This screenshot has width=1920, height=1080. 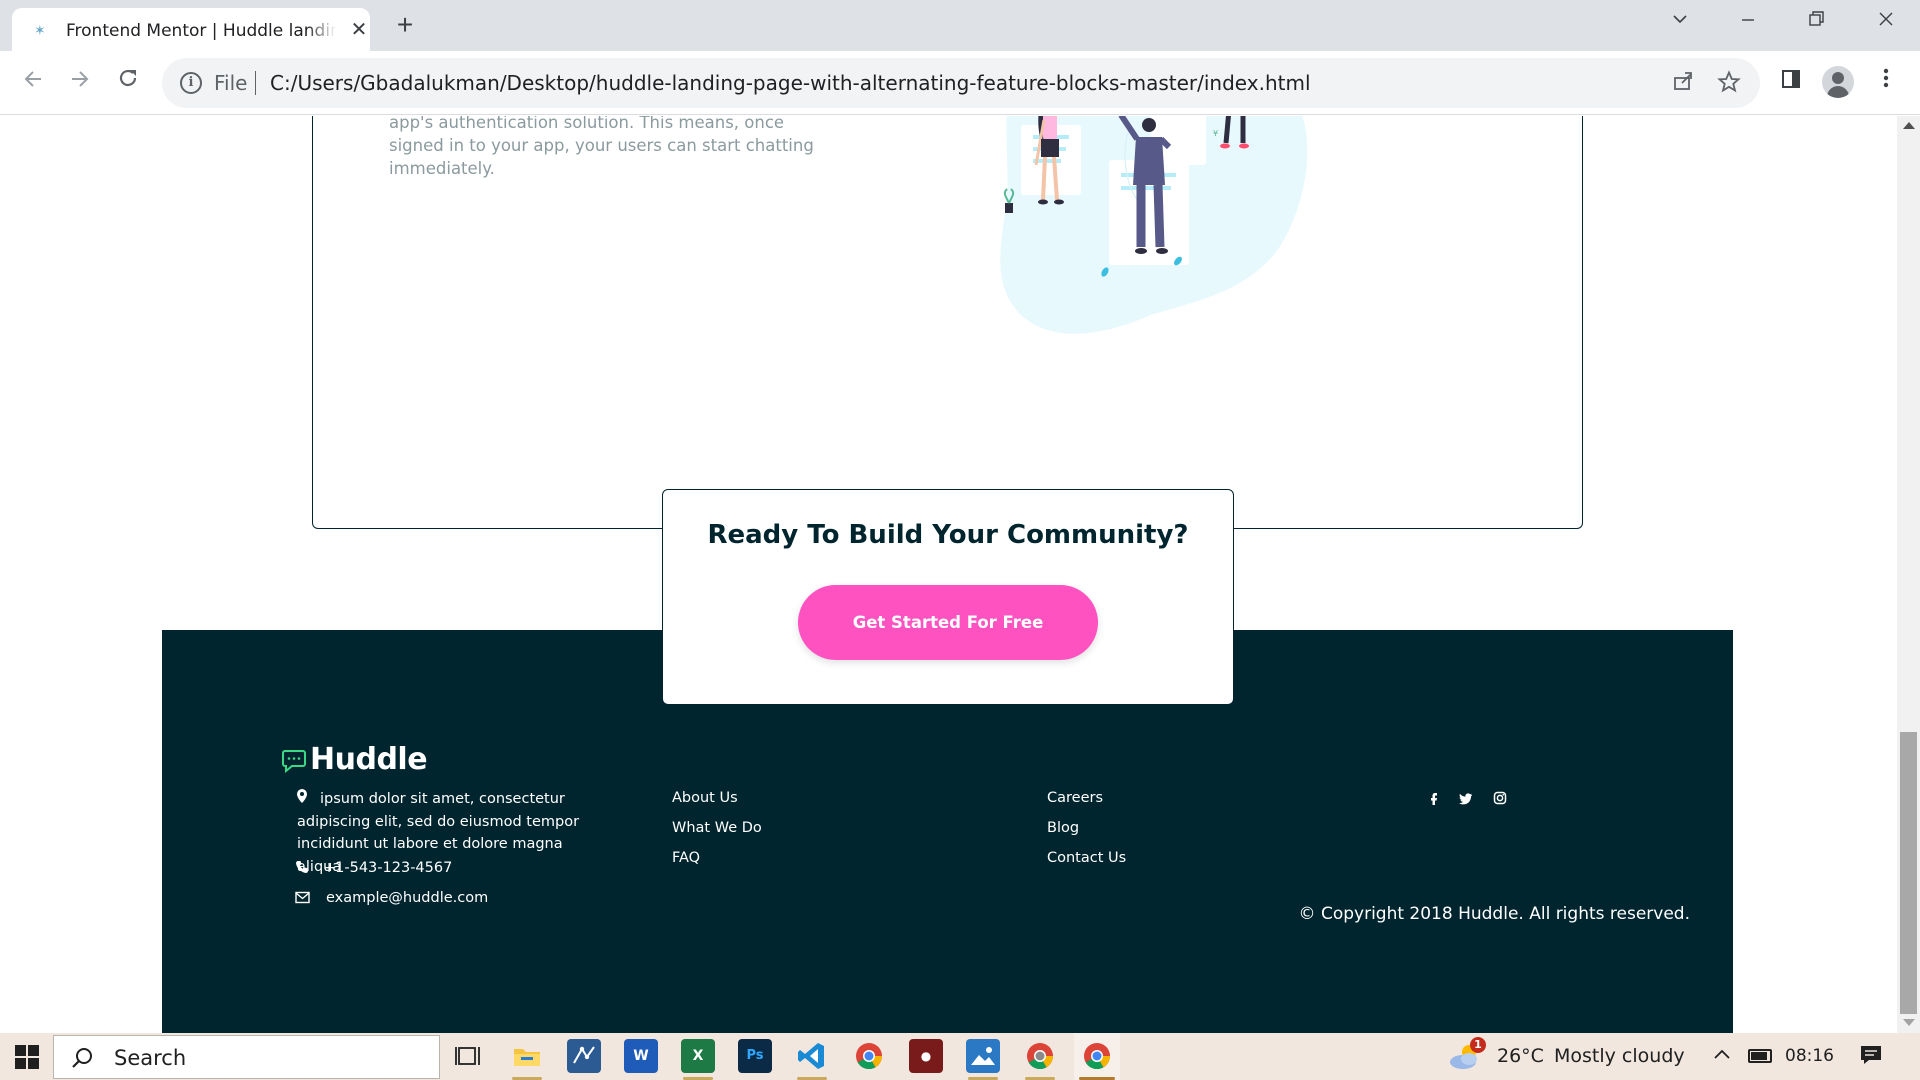 I want to click on scroll-thumb, so click(x=1908, y=873).